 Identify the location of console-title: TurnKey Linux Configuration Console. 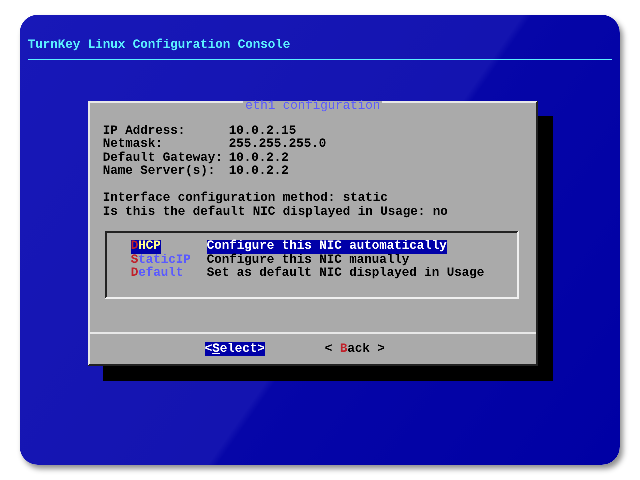
(159, 45).